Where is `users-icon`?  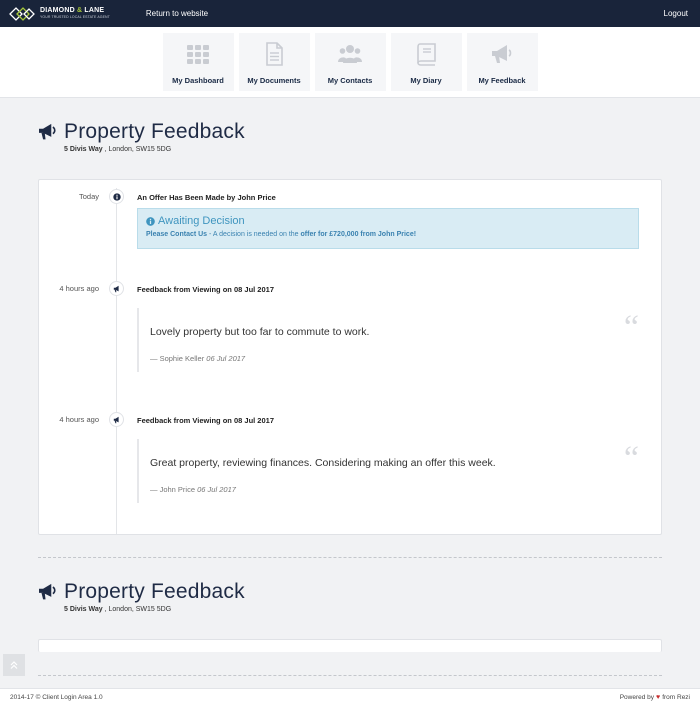 users-icon is located at coordinates (350, 54).